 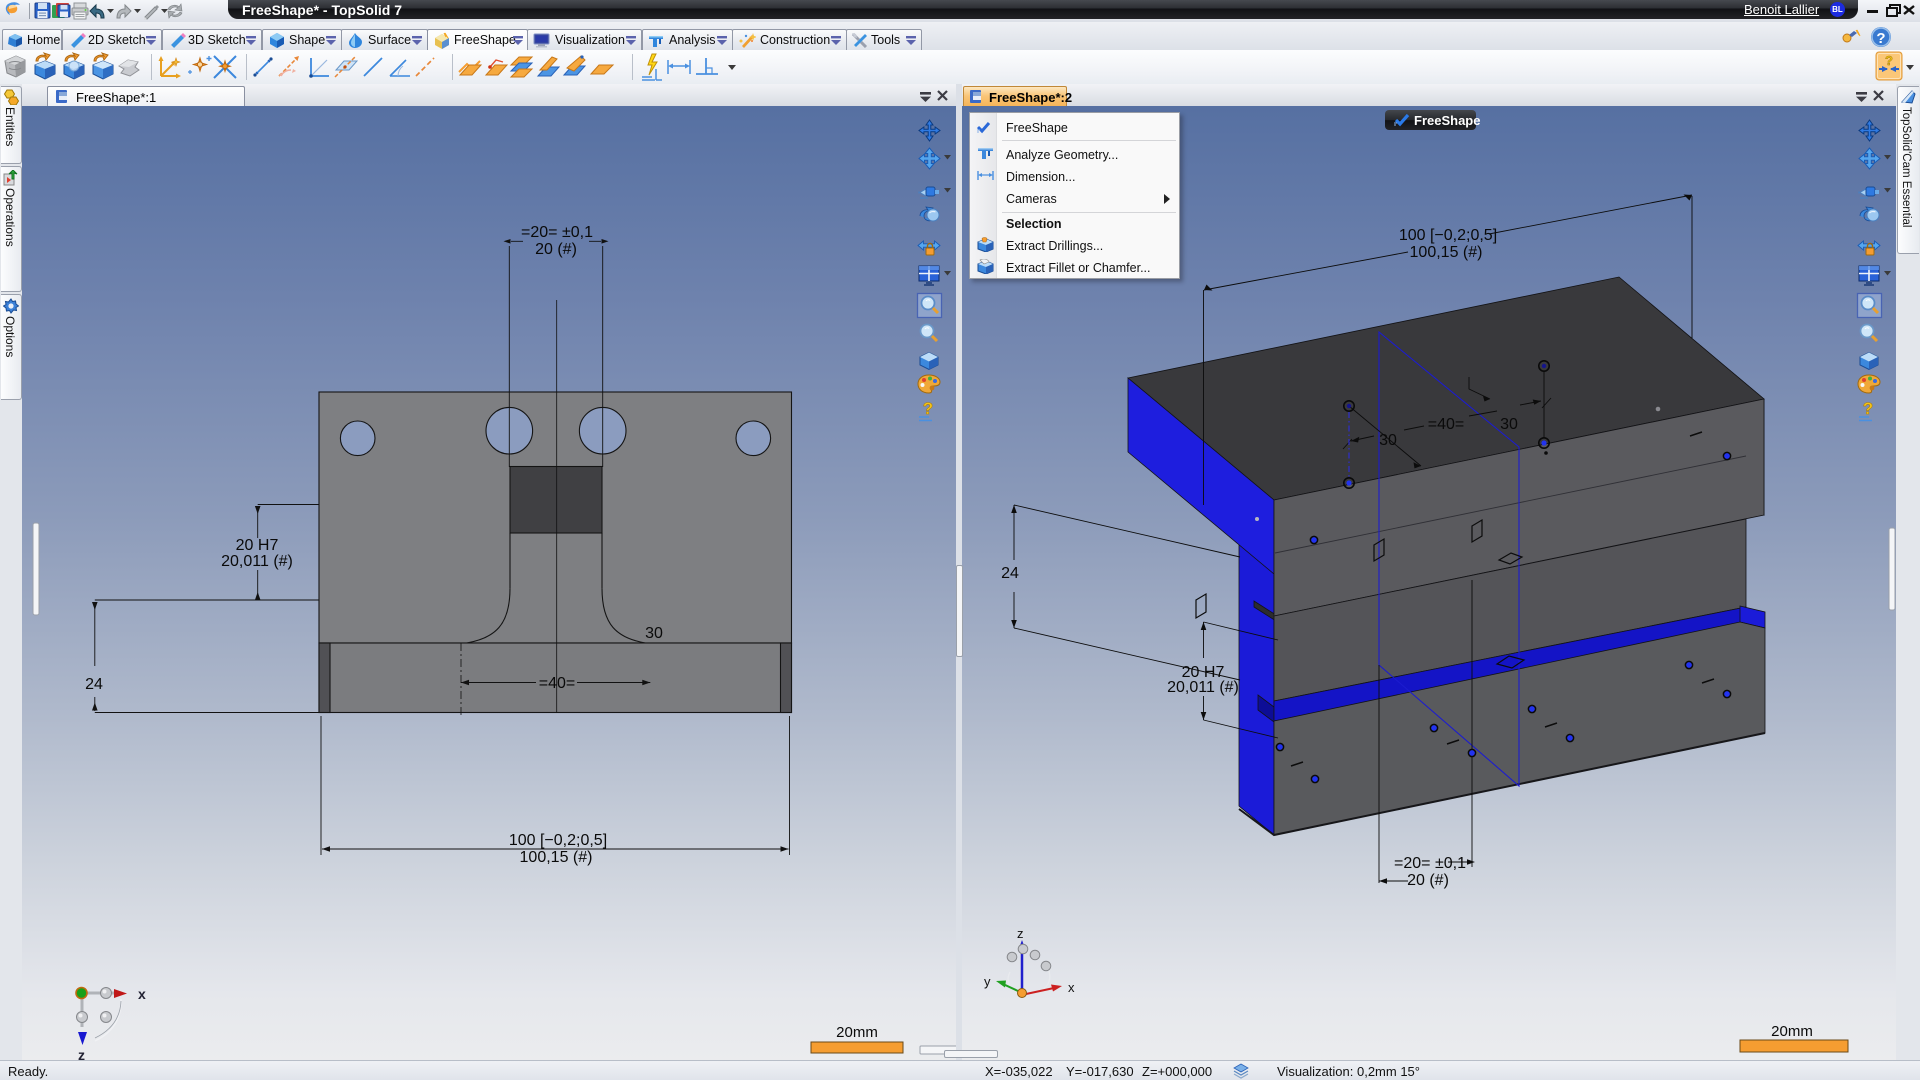 I want to click on svg-text: 20 H7, so click(x=257, y=545).